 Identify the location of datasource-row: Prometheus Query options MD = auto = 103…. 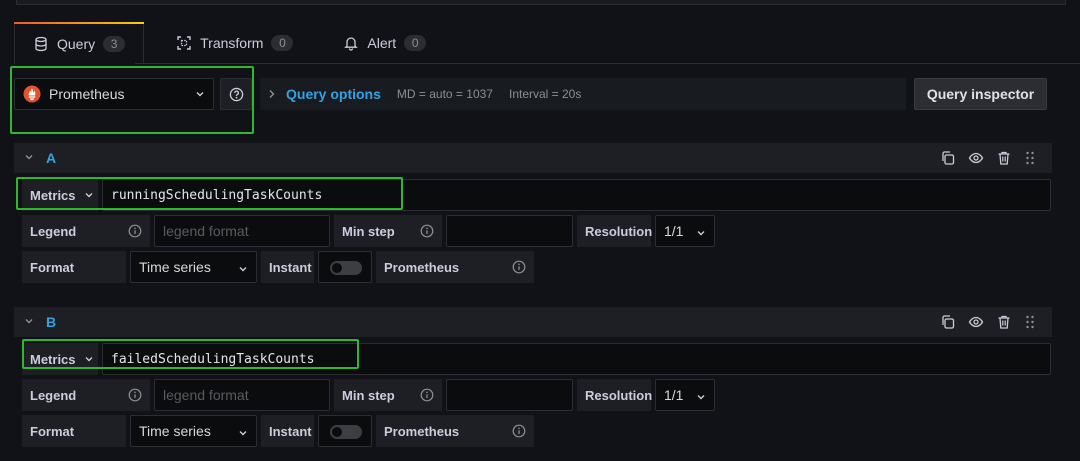
(540, 94).